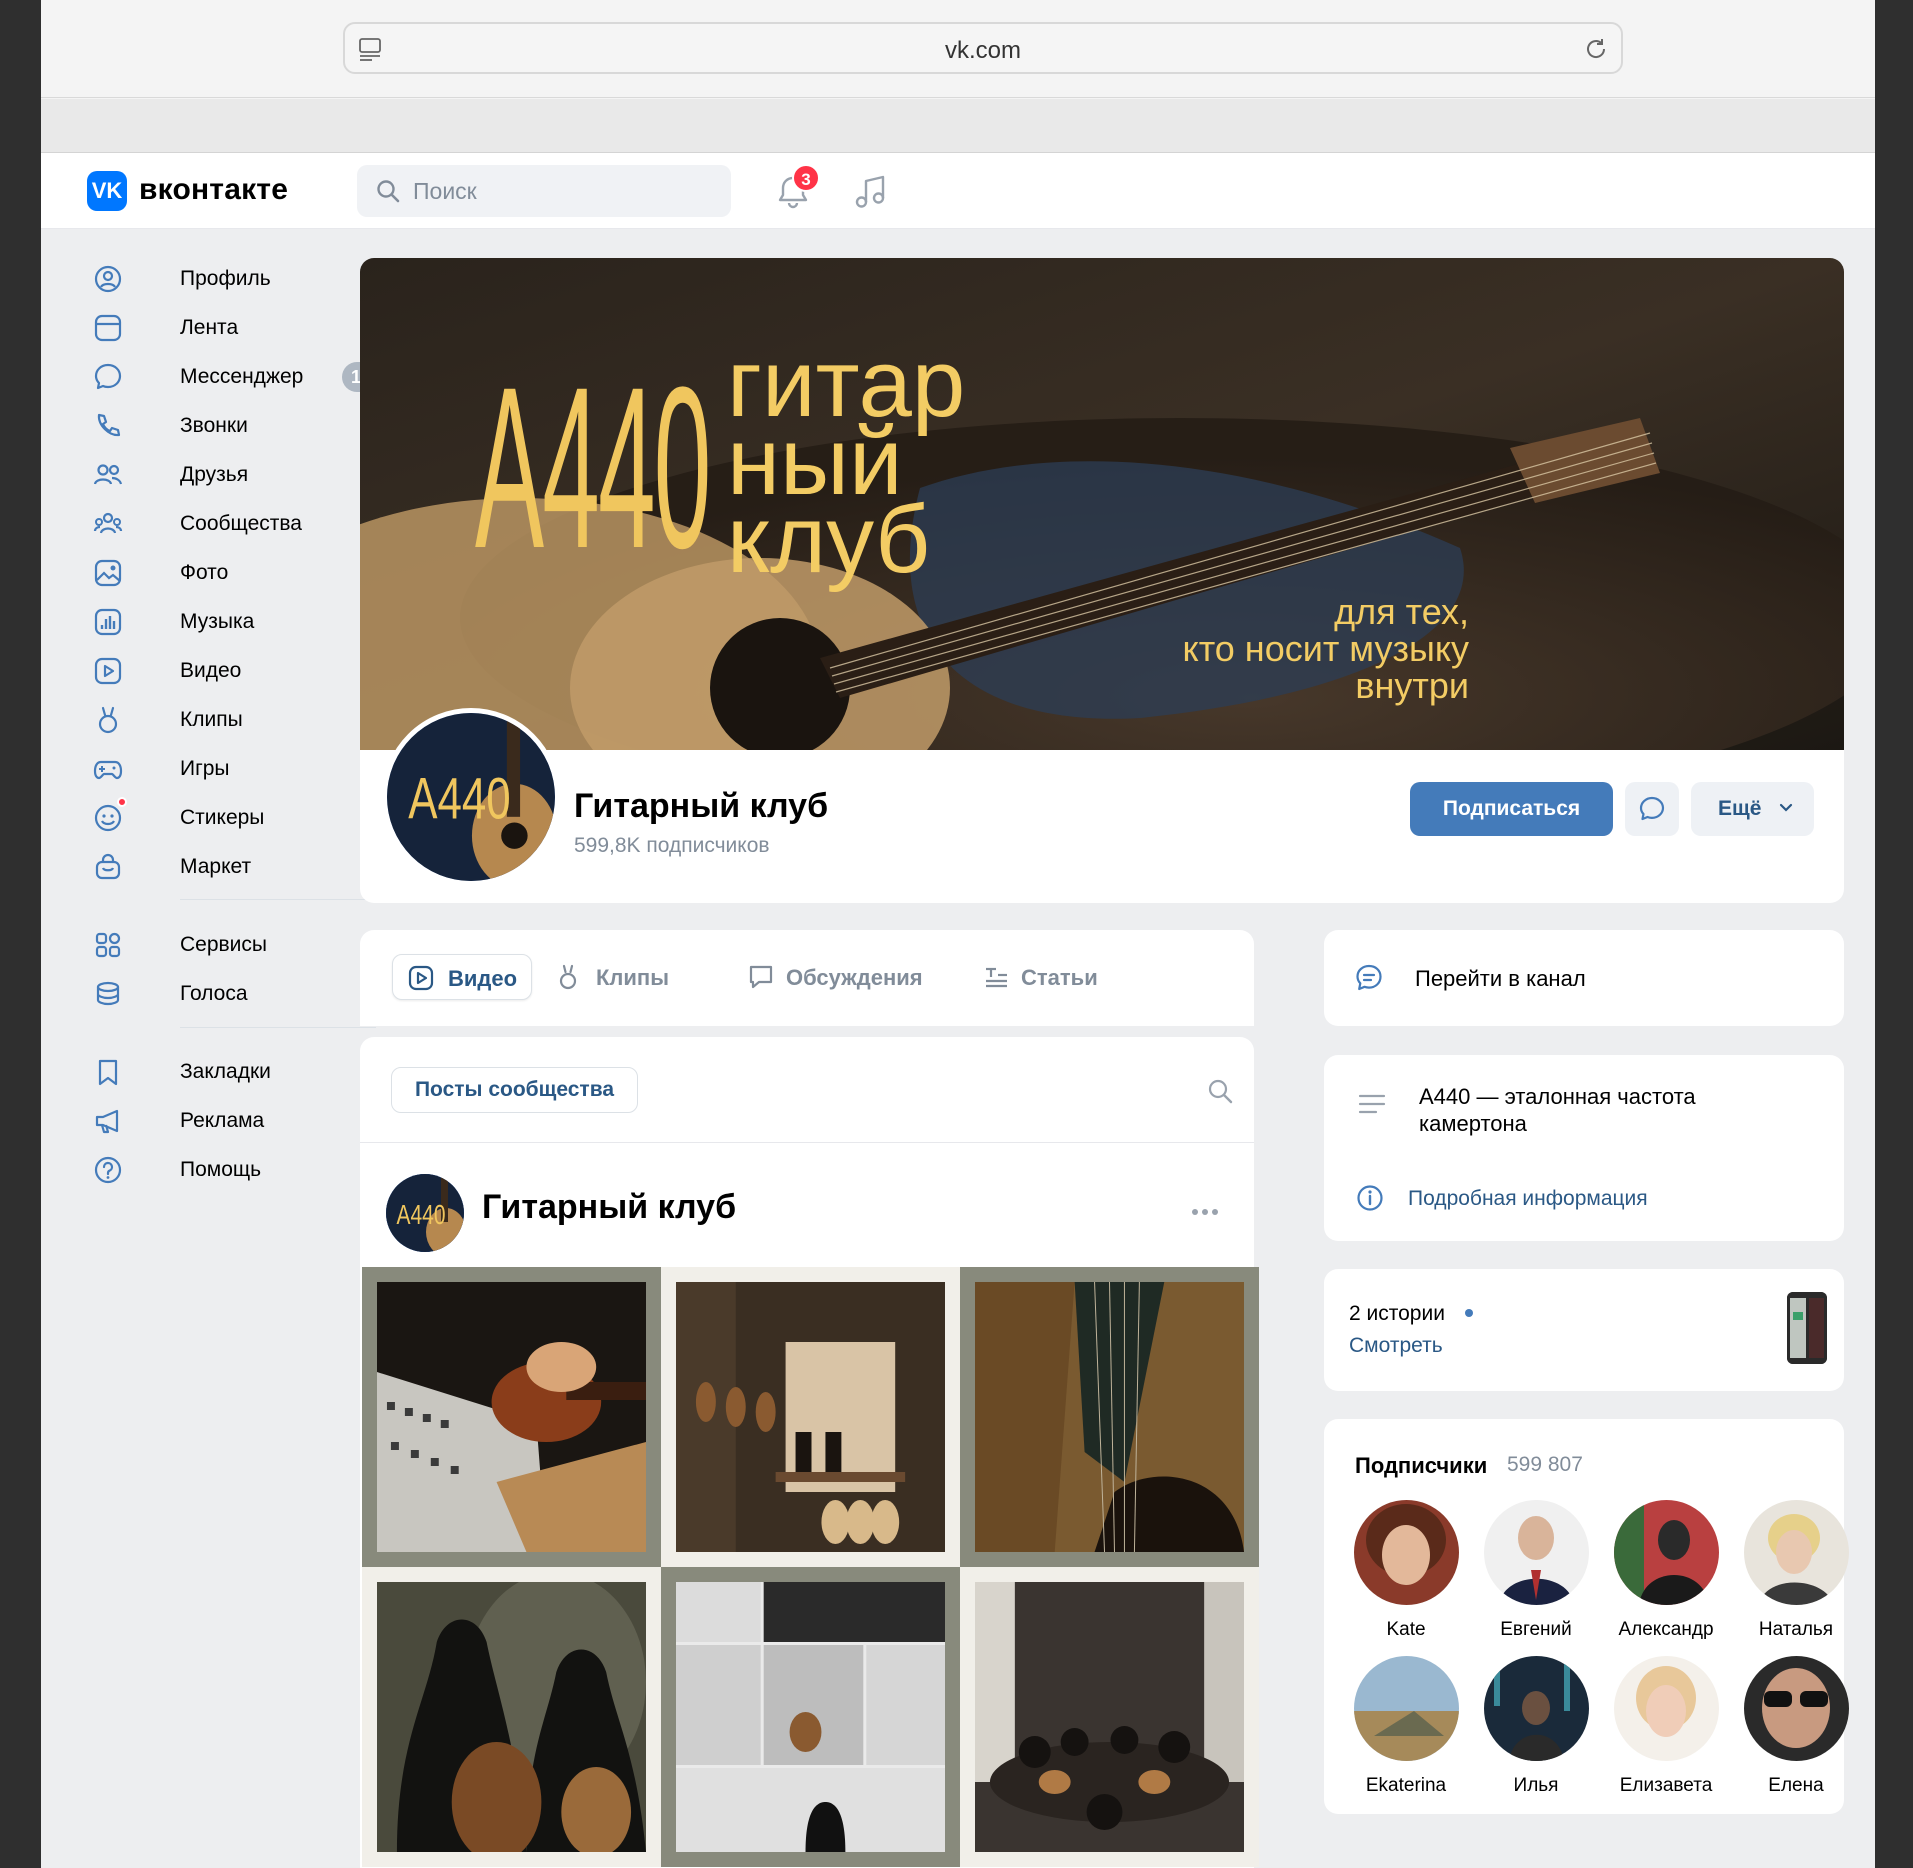  I want to click on nav-item-votes: Голоса, so click(237, 995).